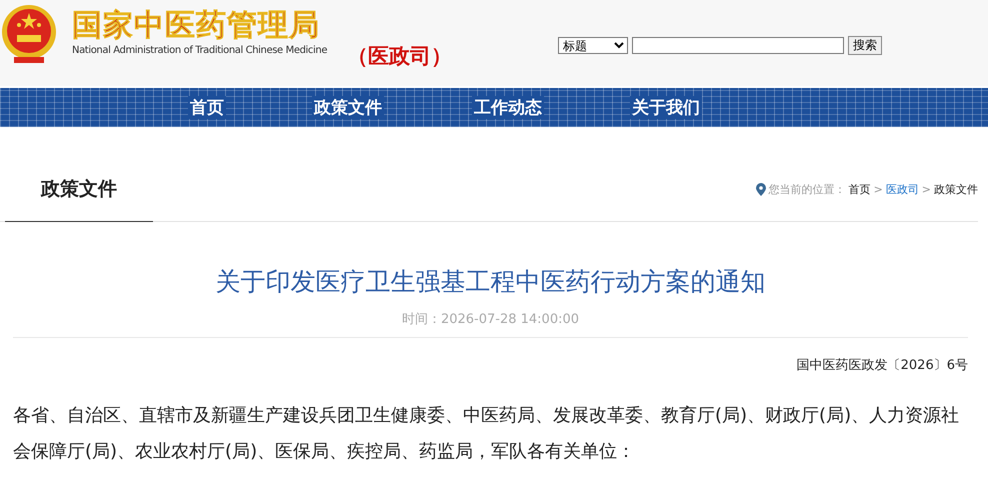  I want to click on article-paragraph: 各省、自治区、直辖市及新疆生产建设兵团卫生健康委、中医药局、发展改革委、教育厅(局)、财政厅(局)、人力资源社会保障厅(局)、农业农村厅(局)、医保局、疾控局、药监局，军队各有关单位：, so click(486, 434).